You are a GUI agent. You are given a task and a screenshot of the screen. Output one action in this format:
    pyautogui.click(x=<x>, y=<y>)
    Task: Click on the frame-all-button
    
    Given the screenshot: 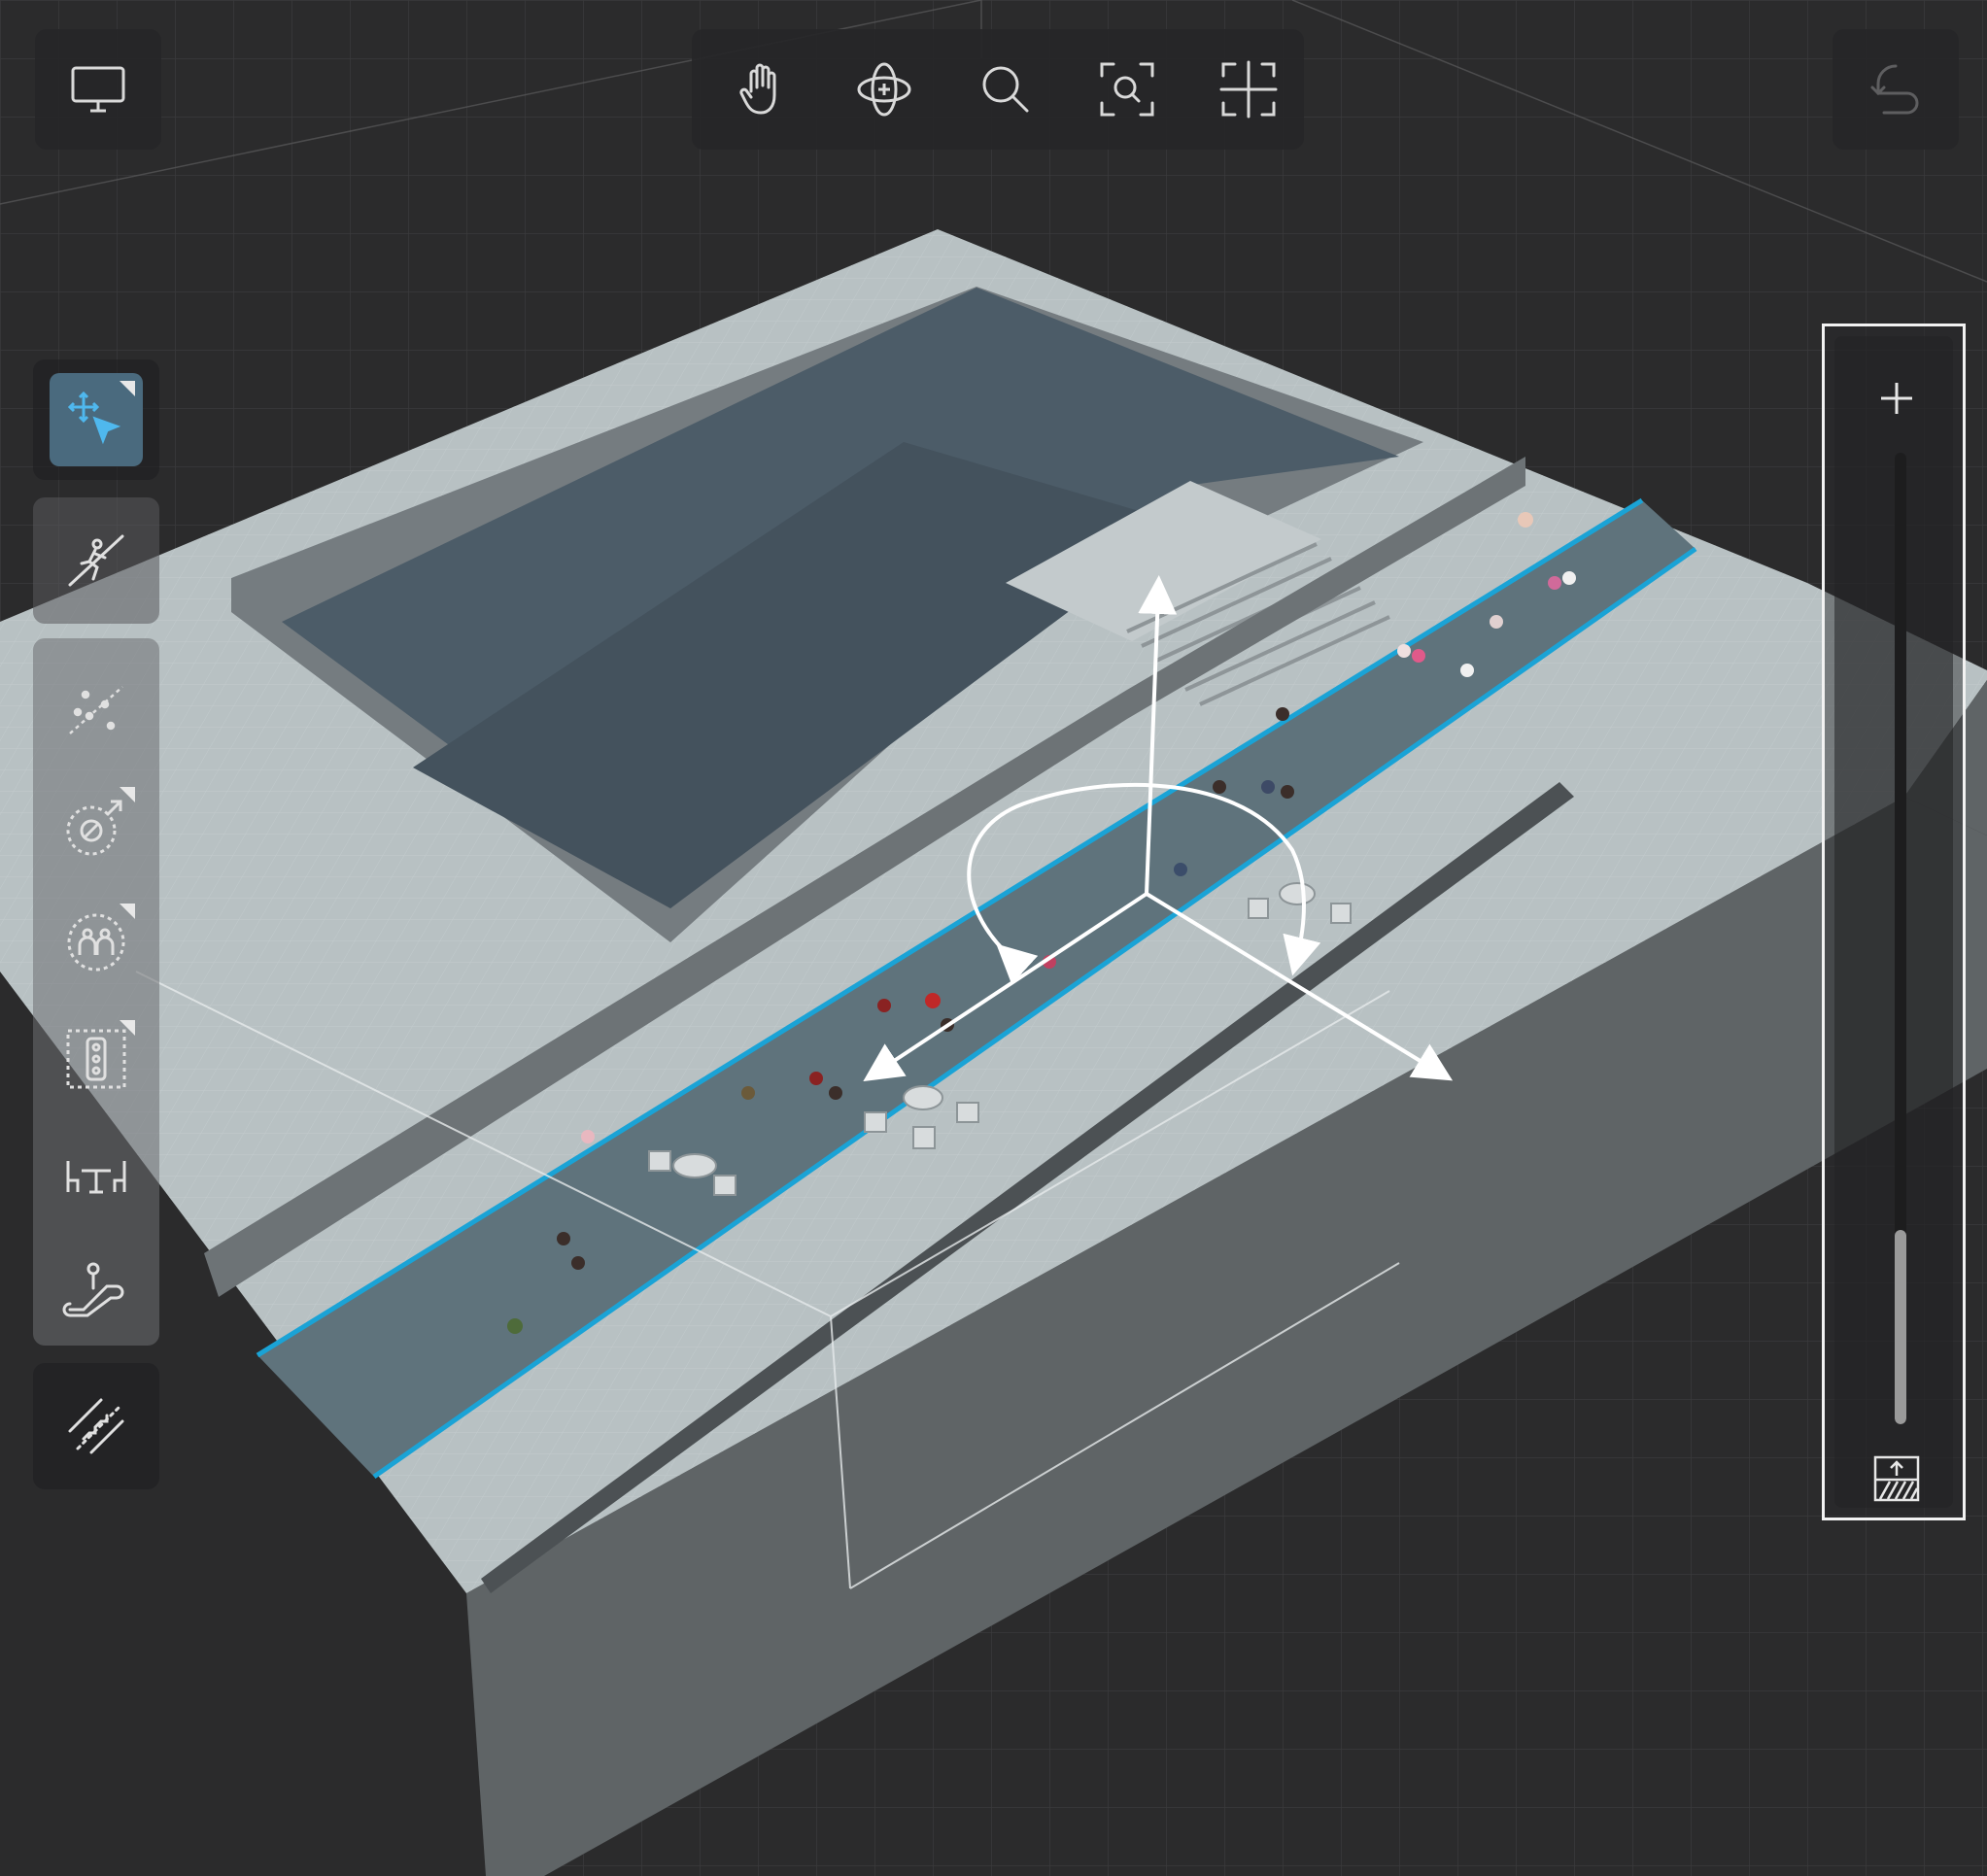 What is the action you would take?
    pyautogui.click(x=1249, y=89)
    